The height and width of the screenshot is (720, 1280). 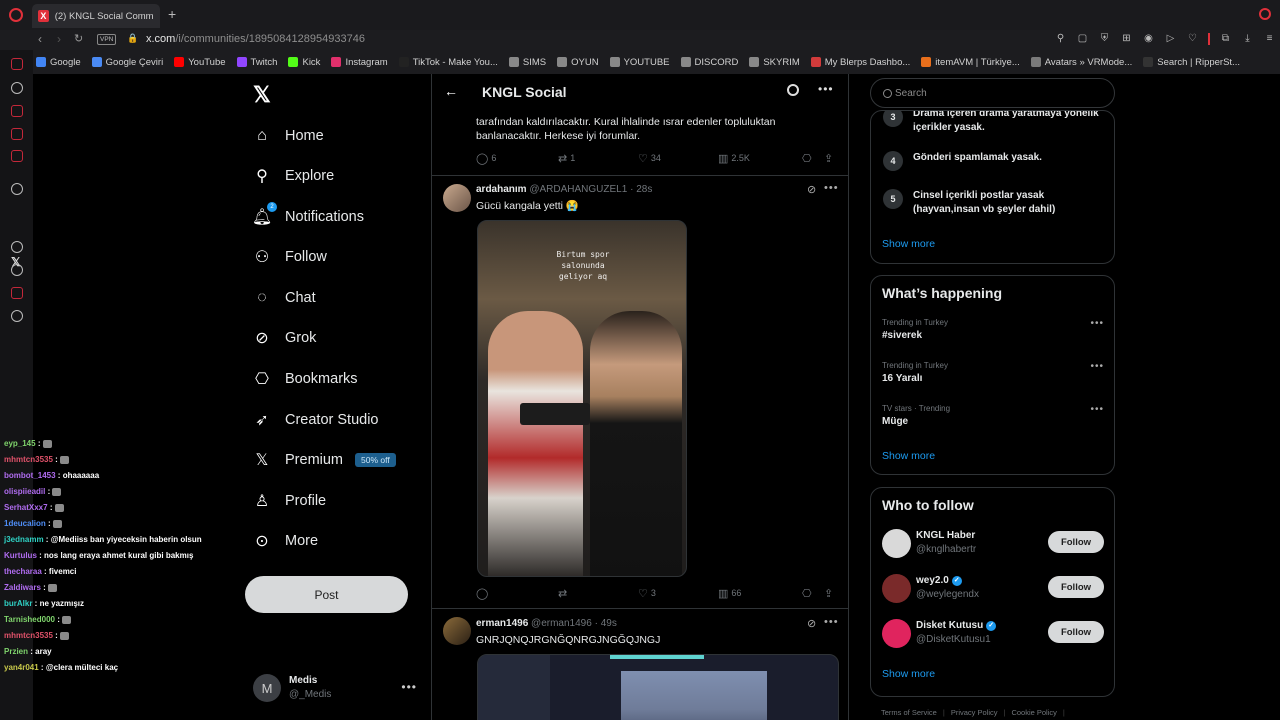 What do you see at coordinates (107, 39) in the screenshot?
I see `vpn-badge: VPN` at bounding box center [107, 39].